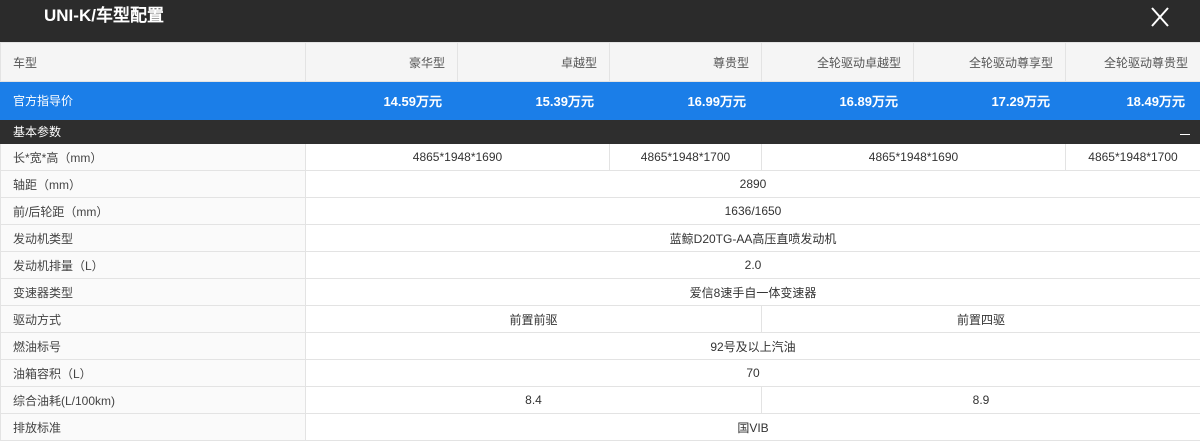 Image resolution: width=1200 pixels, height=447 pixels. Describe the element at coordinates (752, 346) in the screenshot. I see `row-value-cell: 92号及以上汽油` at that location.